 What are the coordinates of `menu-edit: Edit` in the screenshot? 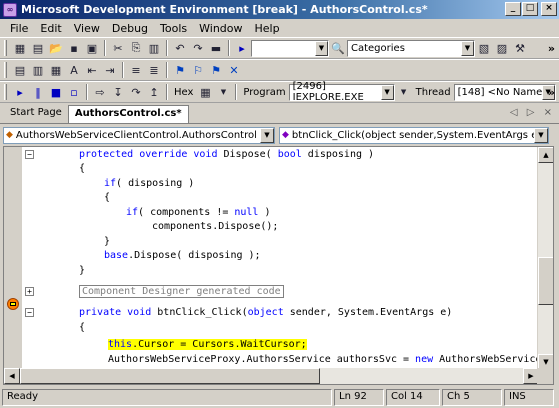 It's located at (50, 28).